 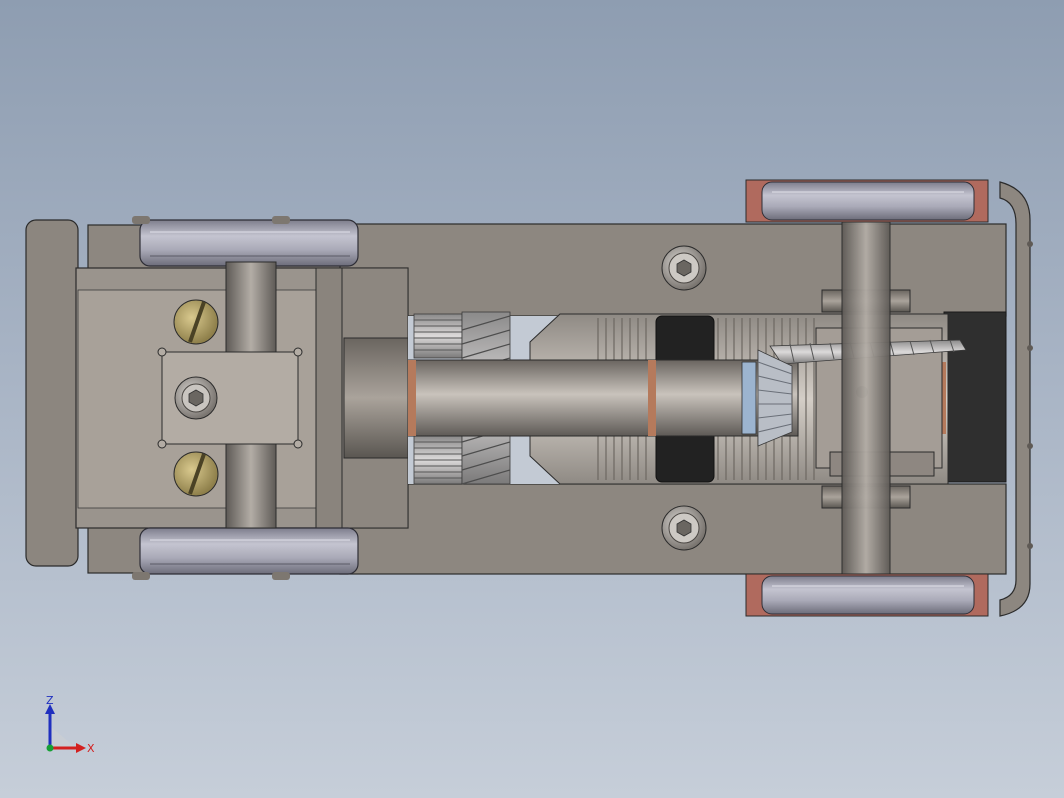 I want to click on xz-plane-marker, so click(x=63, y=737).